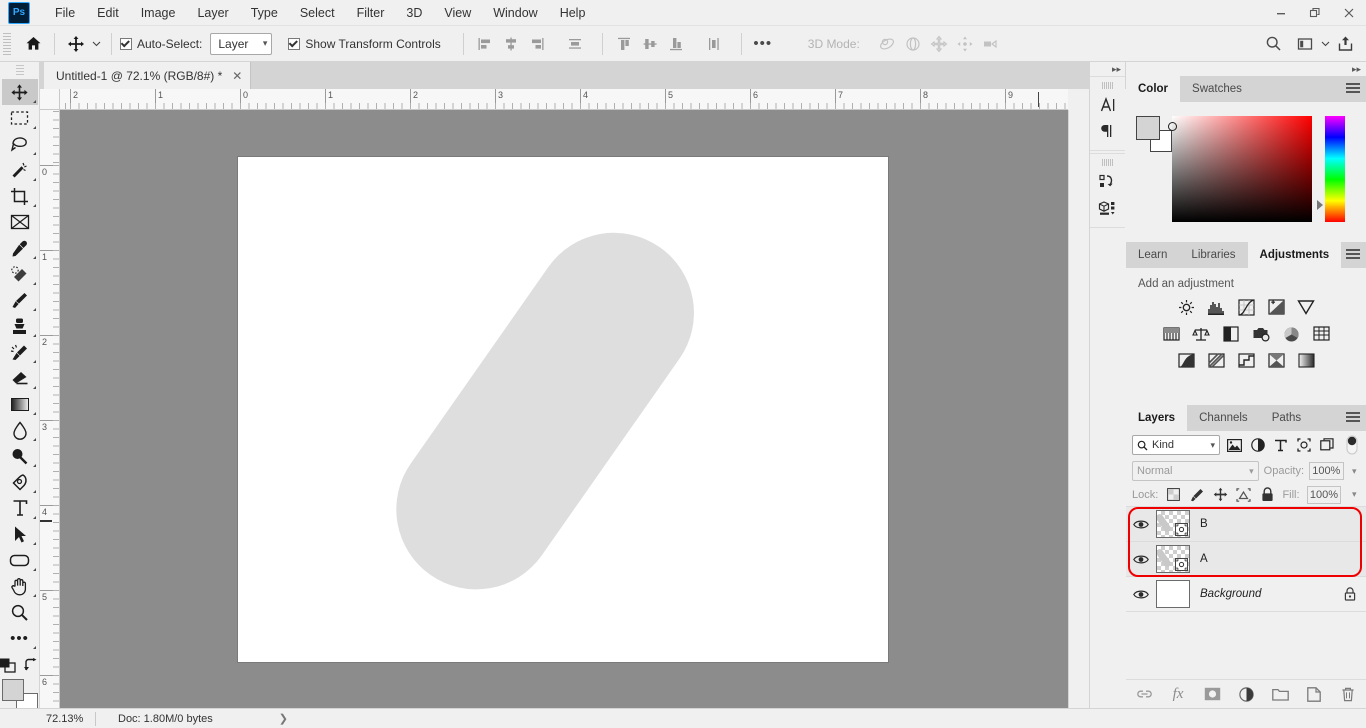 The height and width of the screenshot is (728, 1366). Describe the element at coordinates (212, 13) in the screenshot. I see `menu-layer: Layer` at that location.